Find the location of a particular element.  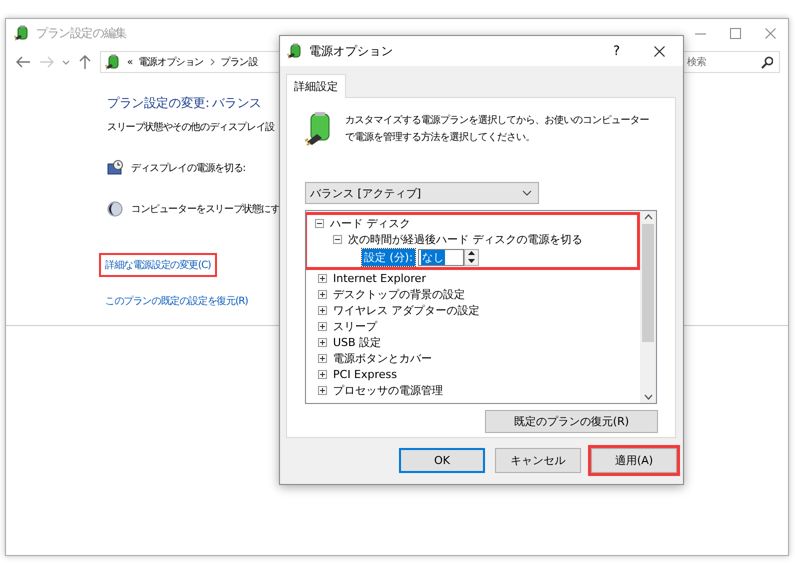

tree-item: 電源ボタンとカバー is located at coordinates (382, 358).